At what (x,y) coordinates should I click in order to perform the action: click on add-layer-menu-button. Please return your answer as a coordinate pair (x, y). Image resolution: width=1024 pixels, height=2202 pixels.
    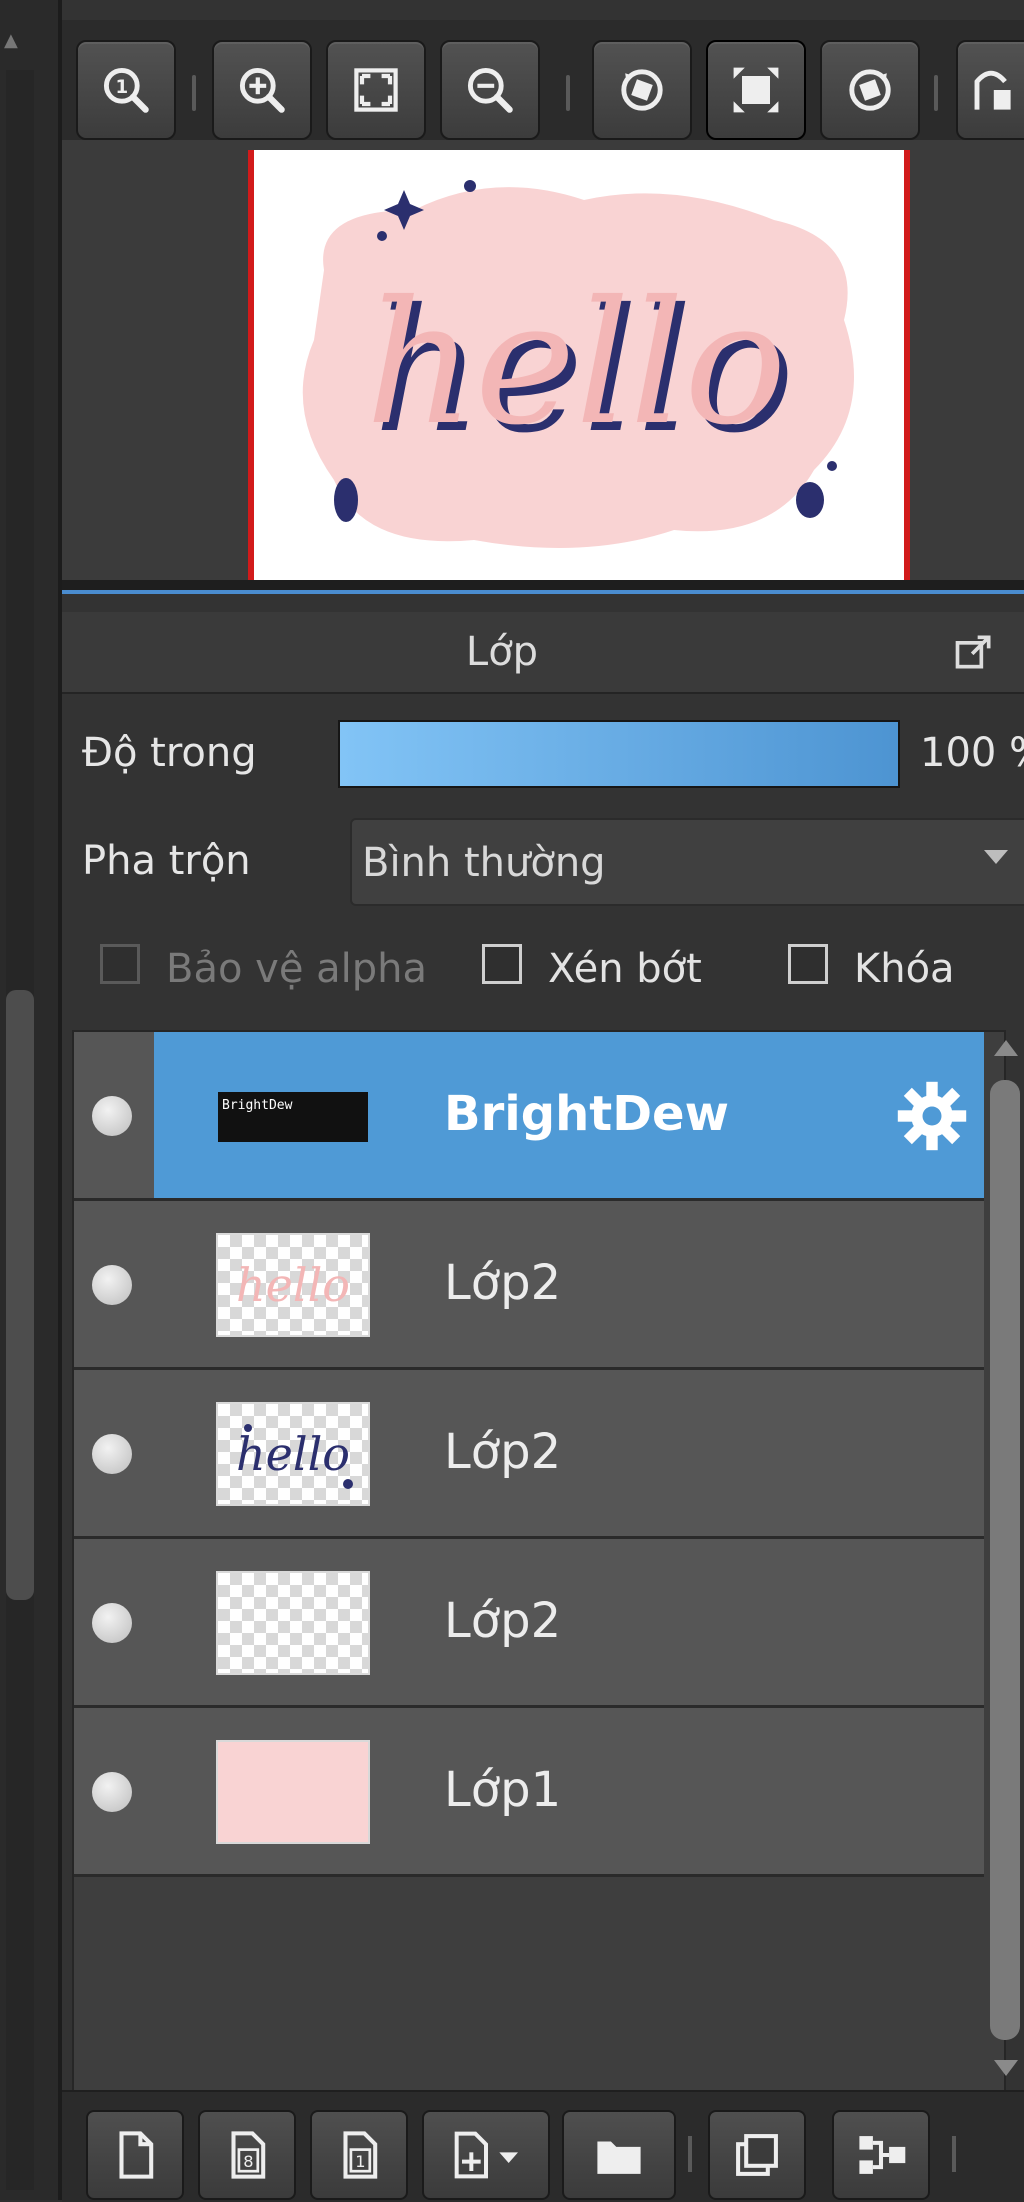
    Looking at the image, I should click on (486, 2155).